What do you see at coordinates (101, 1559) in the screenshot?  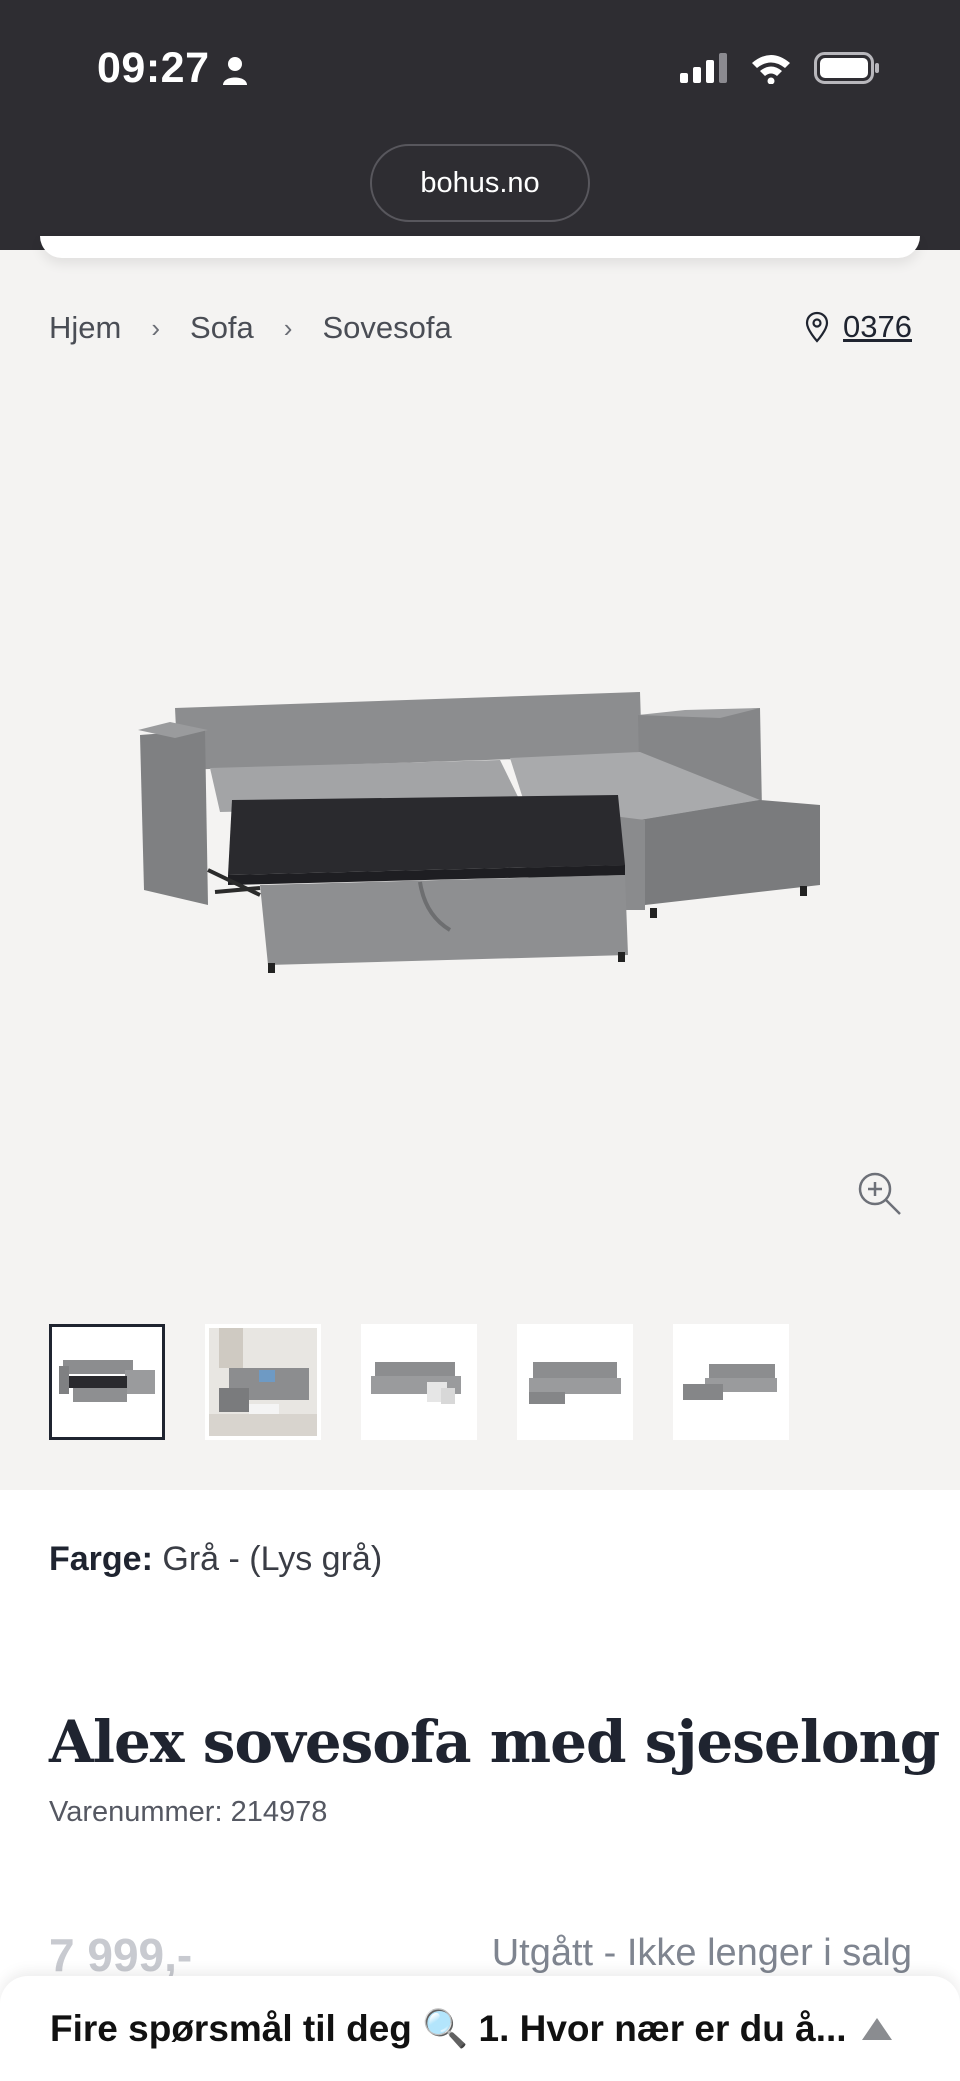 I see `color-label: Farge:` at bounding box center [101, 1559].